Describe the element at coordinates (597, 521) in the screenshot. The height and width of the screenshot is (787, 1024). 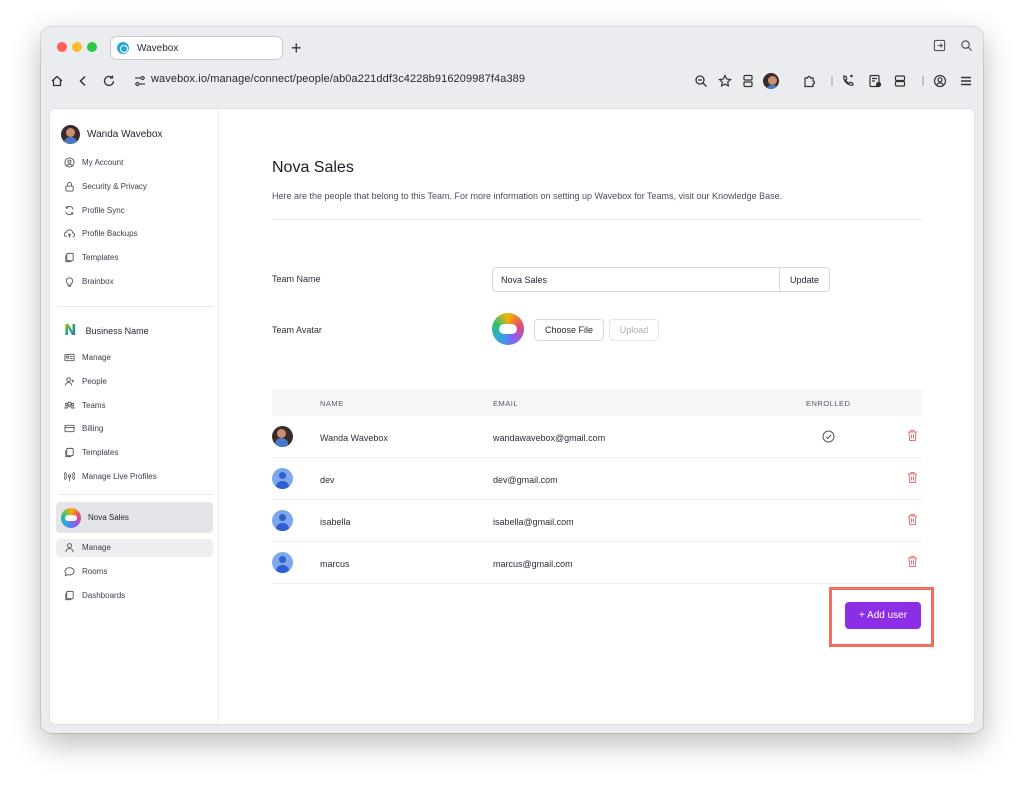
I see `table-row: isabella isabella@gmail.com` at that location.